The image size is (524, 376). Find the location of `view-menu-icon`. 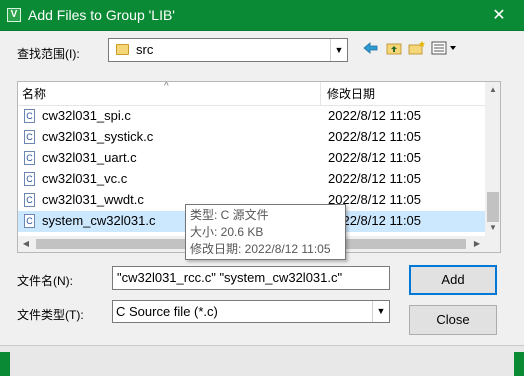

view-menu-icon is located at coordinates (445, 49).